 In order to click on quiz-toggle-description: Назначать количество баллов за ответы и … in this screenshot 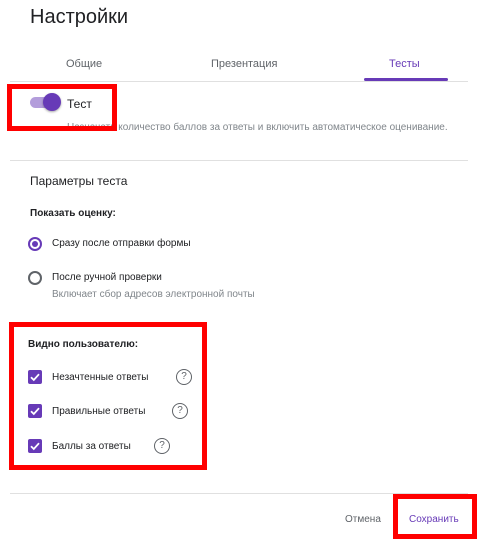, I will do `click(257, 127)`.